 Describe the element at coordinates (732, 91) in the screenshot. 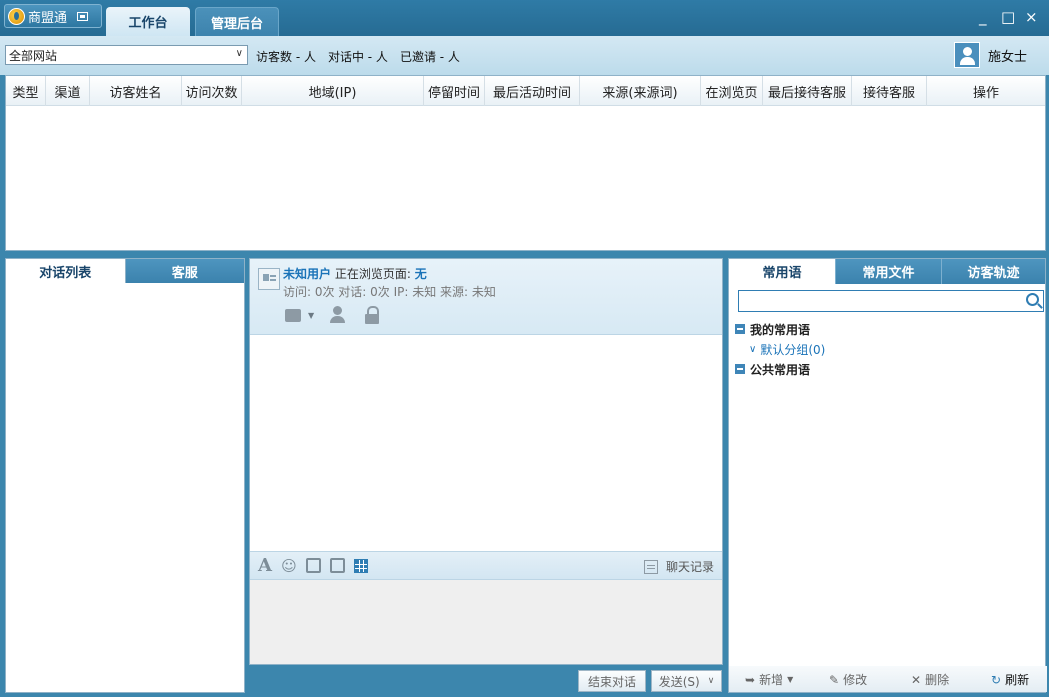

I see `column-current-page: 在浏览页` at that location.